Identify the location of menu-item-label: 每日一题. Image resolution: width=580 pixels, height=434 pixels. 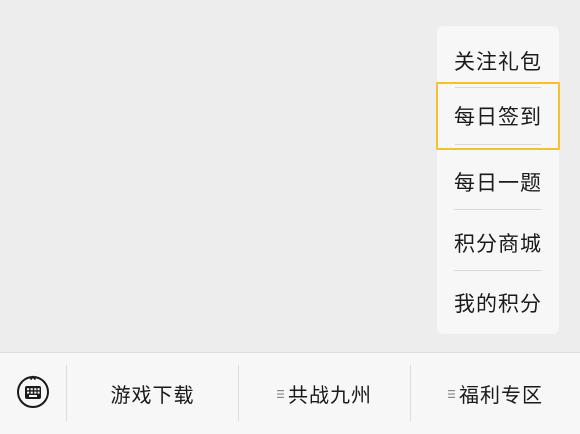
(498, 182).